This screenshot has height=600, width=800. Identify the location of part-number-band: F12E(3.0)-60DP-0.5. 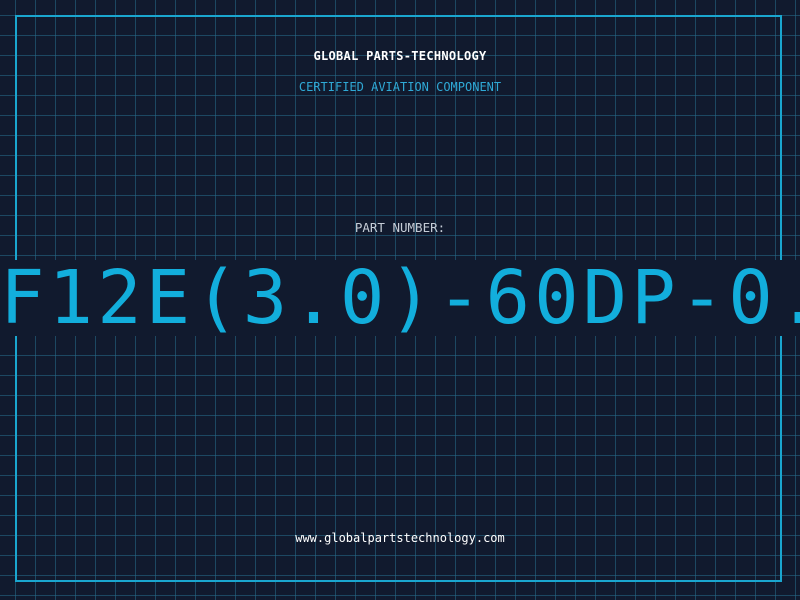
(400, 298).